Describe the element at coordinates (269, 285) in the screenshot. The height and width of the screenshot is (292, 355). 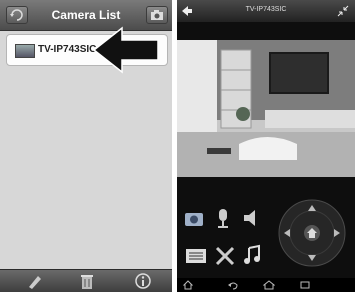
I see `house-nav-icon` at that location.